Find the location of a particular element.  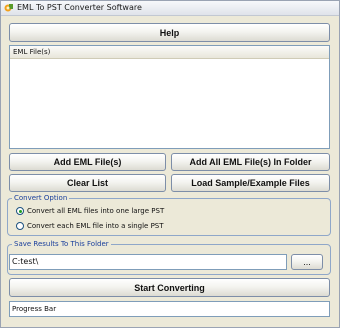

title-bar: EML To PST Converter Software is located at coordinates (170, 8).